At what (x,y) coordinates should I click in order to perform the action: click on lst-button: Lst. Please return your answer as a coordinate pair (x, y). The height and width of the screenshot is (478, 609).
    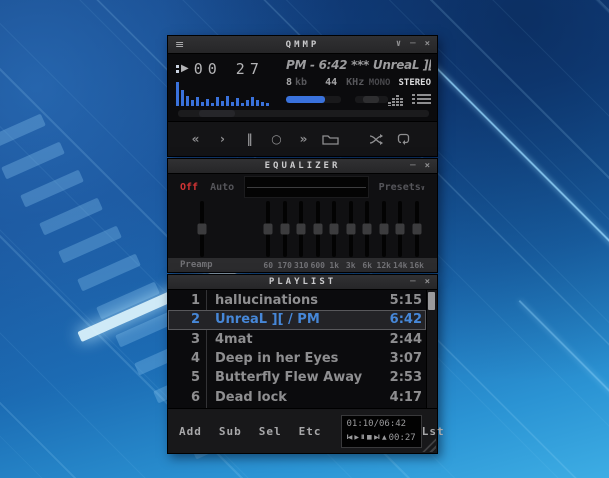
    Looking at the image, I should click on (433, 431).